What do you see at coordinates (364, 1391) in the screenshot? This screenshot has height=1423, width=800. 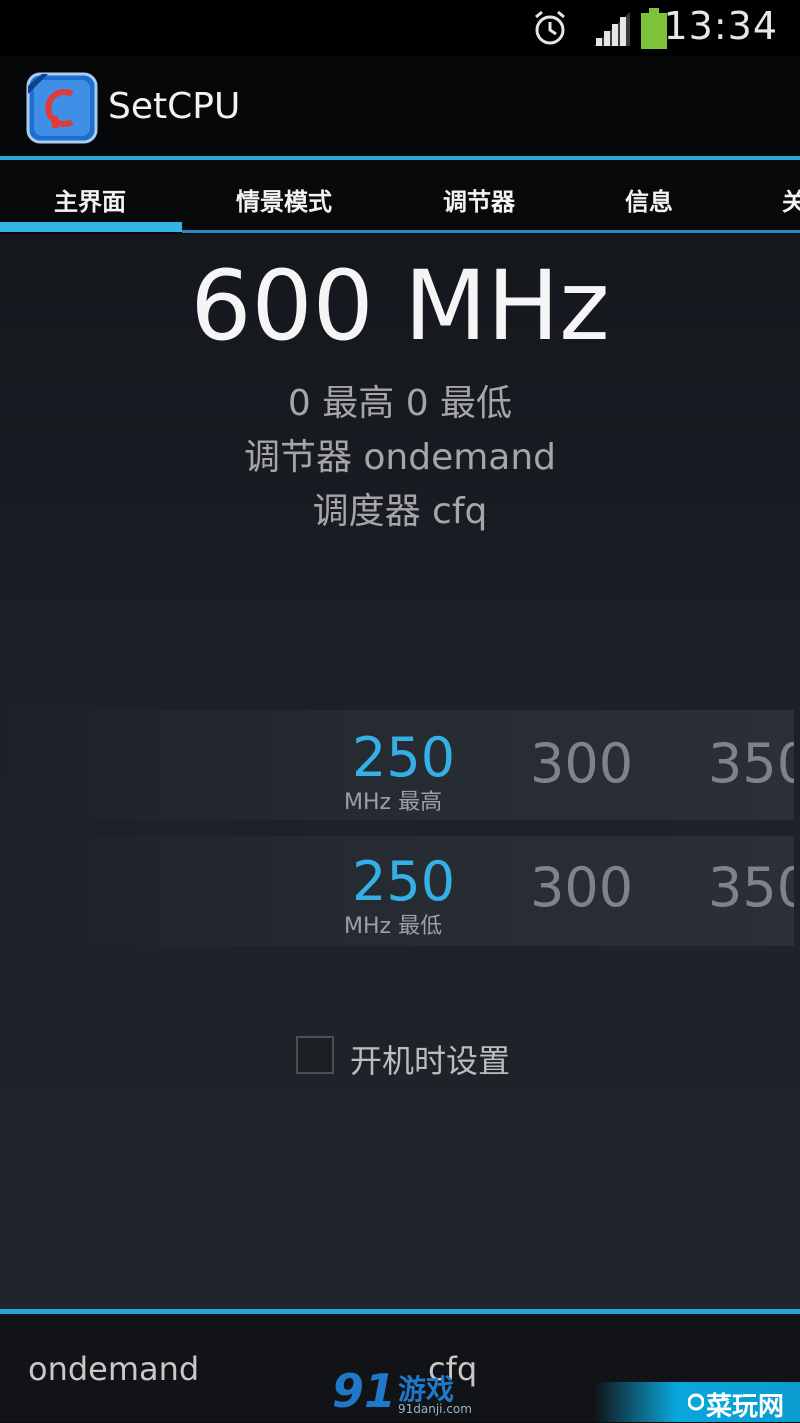 I see `watermark-91-logo: 91` at bounding box center [364, 1391].